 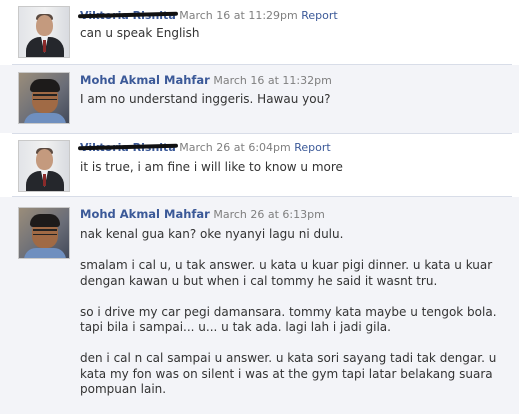 I want to click on post-meta: Mohd Akmal Mahfar March 16 at 11:32pm, so click(x=206, y=80).